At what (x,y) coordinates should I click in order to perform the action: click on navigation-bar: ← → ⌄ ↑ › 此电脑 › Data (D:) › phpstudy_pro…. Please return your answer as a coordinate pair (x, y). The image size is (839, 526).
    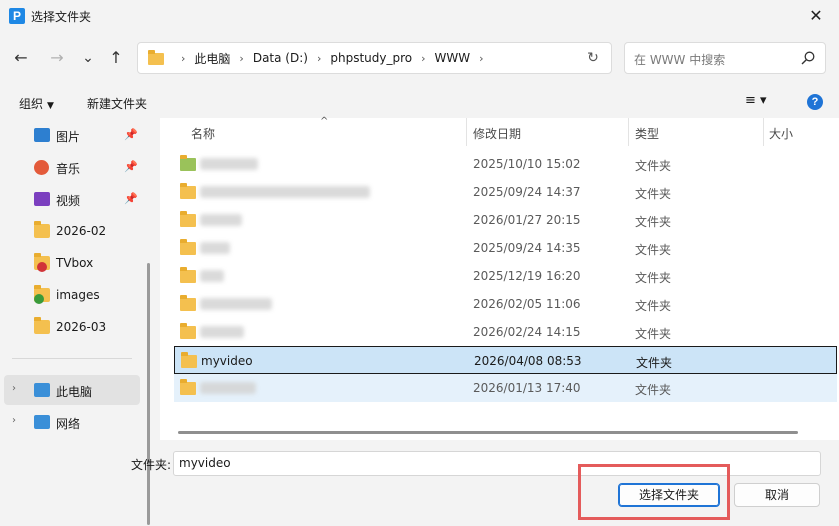
    Looking at the image, I should click on (419, 58).